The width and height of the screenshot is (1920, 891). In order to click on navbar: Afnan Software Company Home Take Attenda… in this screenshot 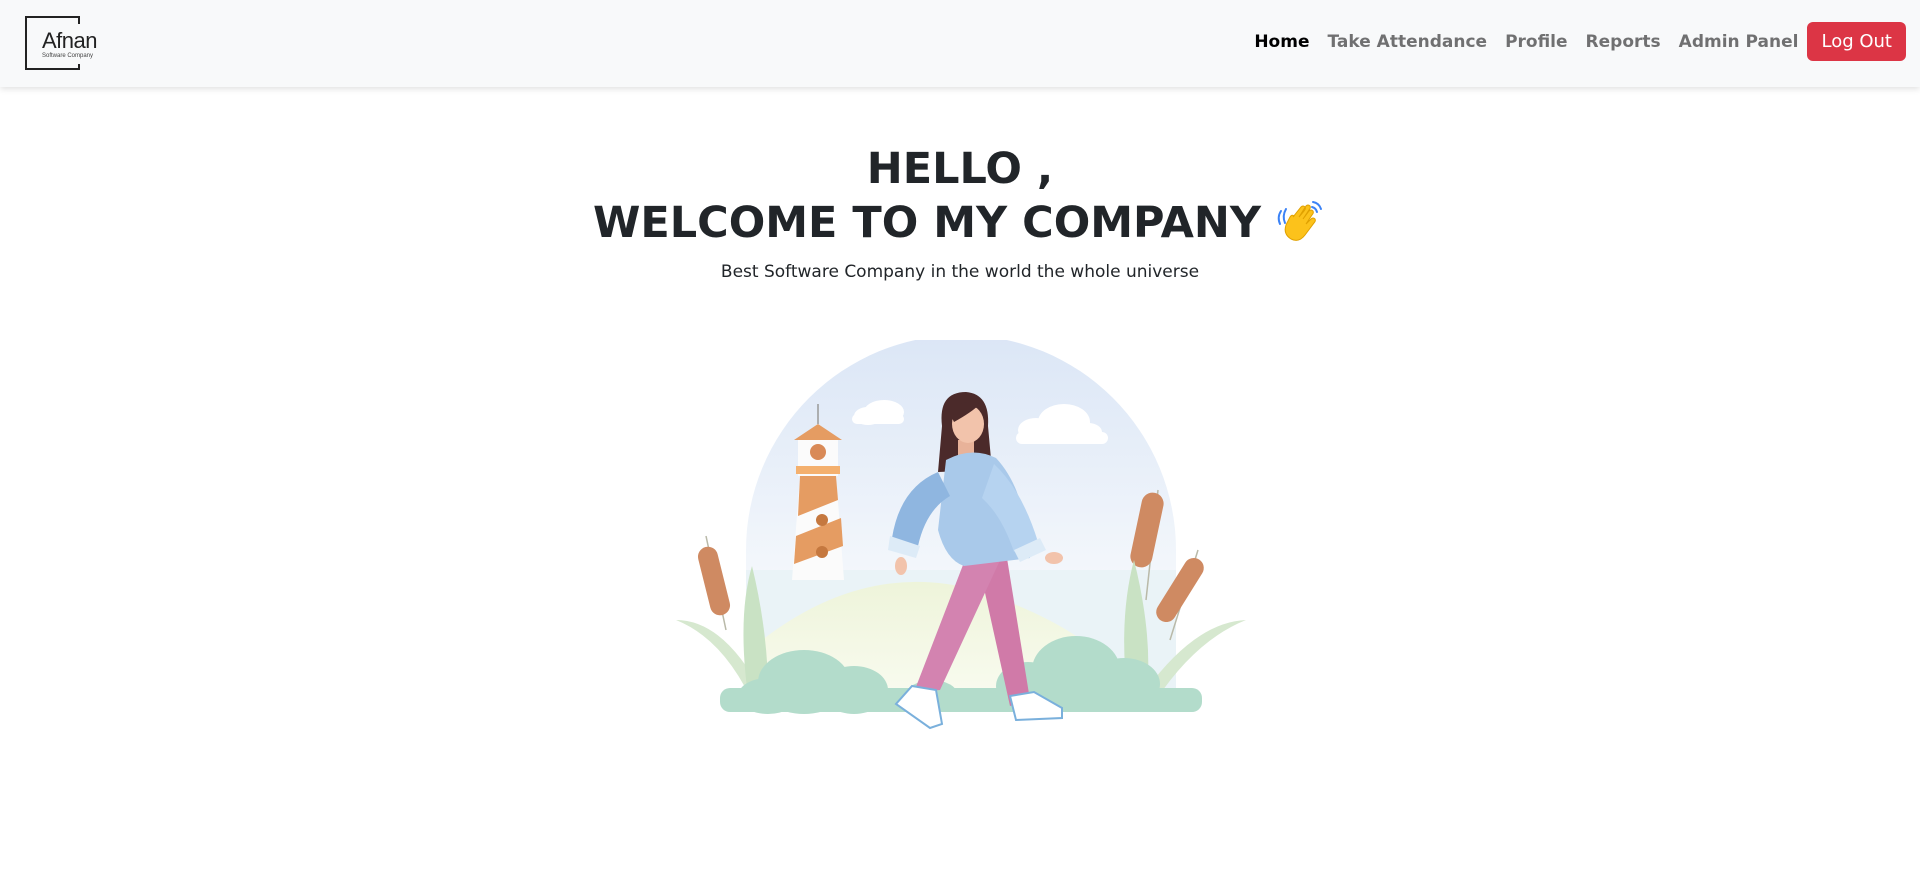, I will do `click(960, 43)`.